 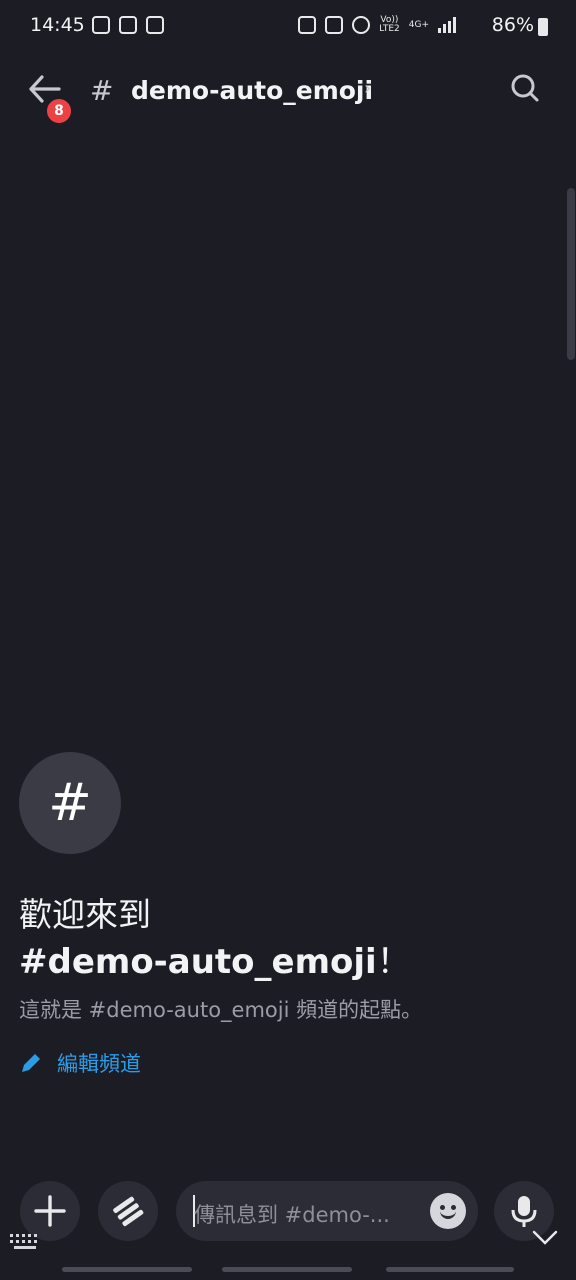 What do you see at coordinates (99, 1064) in the screenshot?
I see `edit-channel-label: 編輯頻道` at bounding box center [99, 1064].